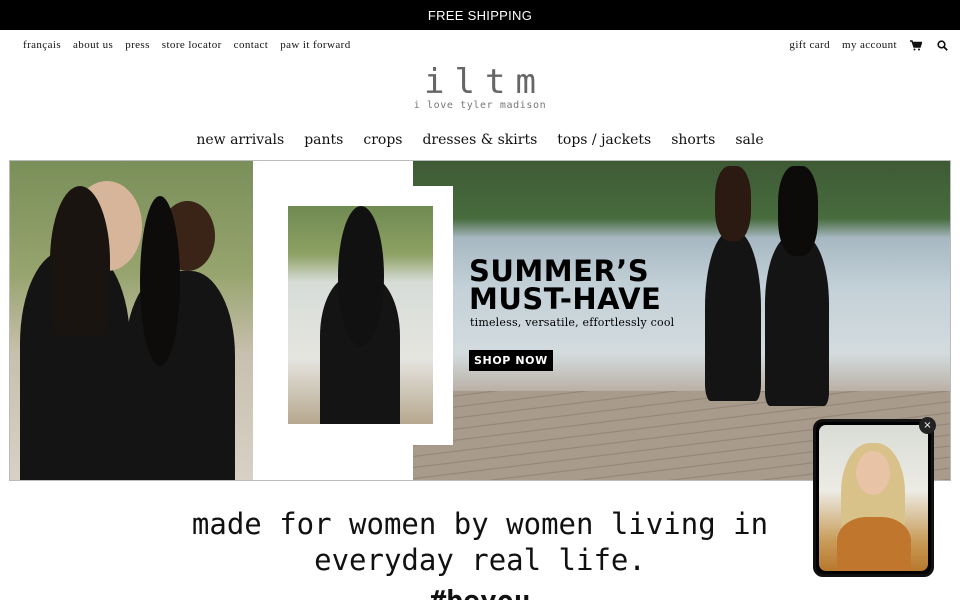  What do you see at coordinates (480, 105) in the screenshot?
I see `logo-tagline: i love tyler madison` at bounding box center [480, 105].